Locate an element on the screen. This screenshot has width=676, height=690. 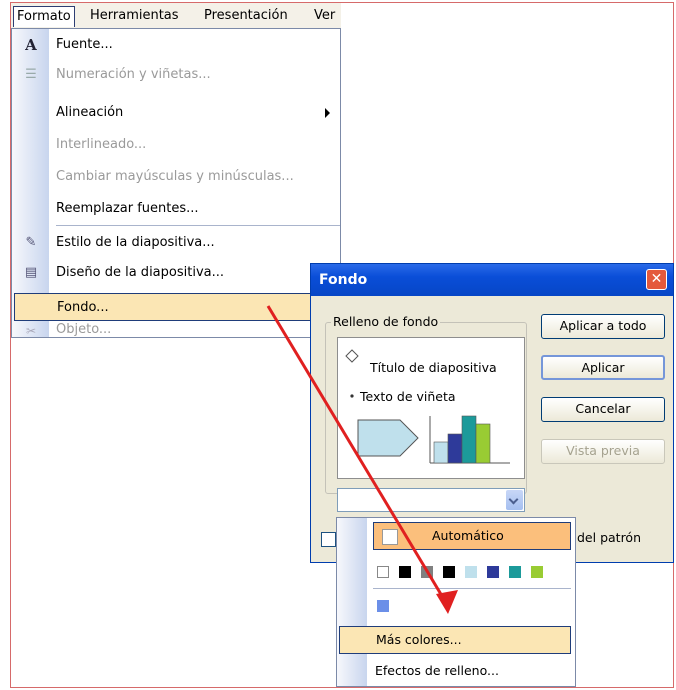
bullets-icon: ☰ is located at coordinates (31, 74).